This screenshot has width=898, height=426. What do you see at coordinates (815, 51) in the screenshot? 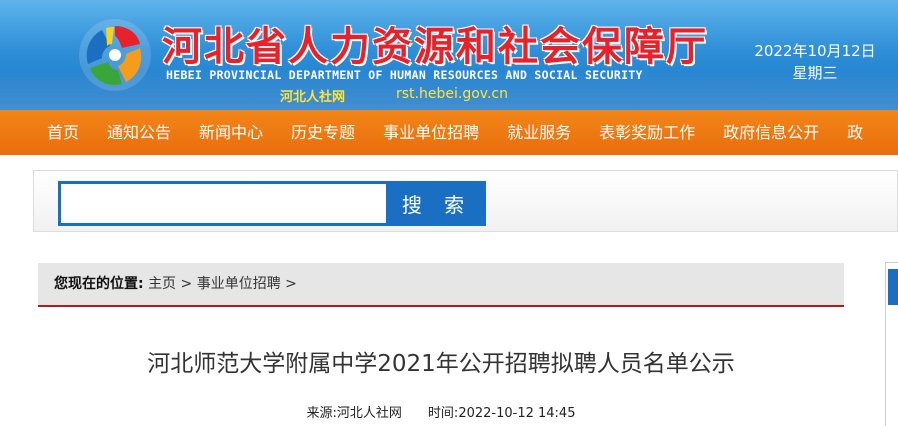
I see `date-text: 2022年10月12日` at bounding box center [815, 51].